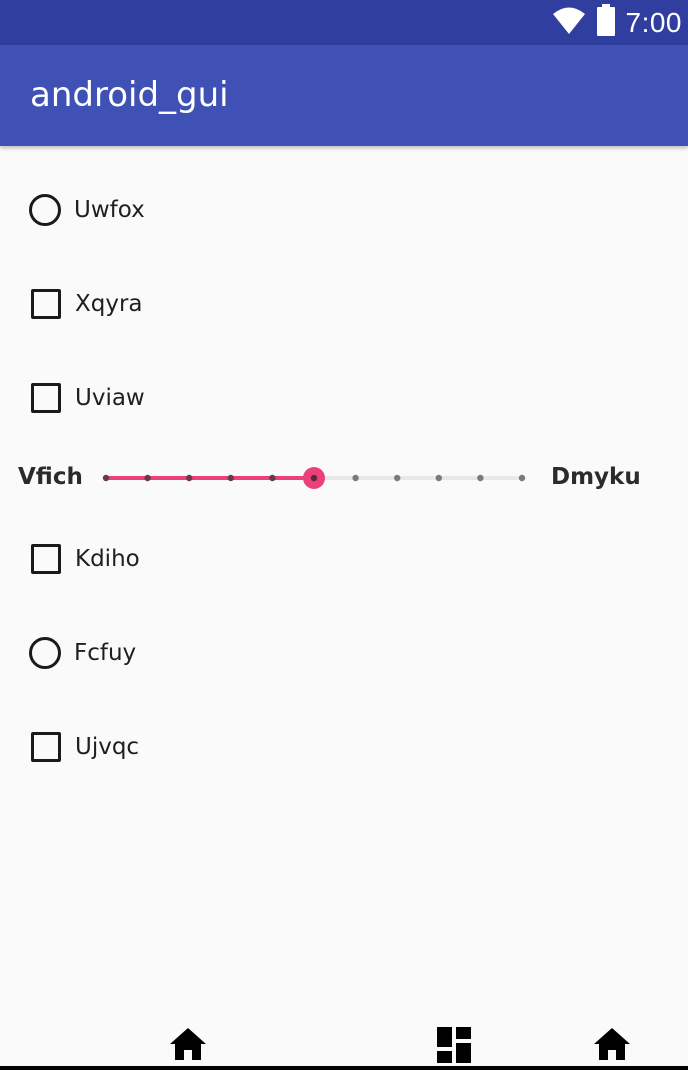 This screenshot has width=688, height=1070. Describe the element at coordinates (109, 210) in the screenshot. I see `radio-label: Uwfox` at that location.